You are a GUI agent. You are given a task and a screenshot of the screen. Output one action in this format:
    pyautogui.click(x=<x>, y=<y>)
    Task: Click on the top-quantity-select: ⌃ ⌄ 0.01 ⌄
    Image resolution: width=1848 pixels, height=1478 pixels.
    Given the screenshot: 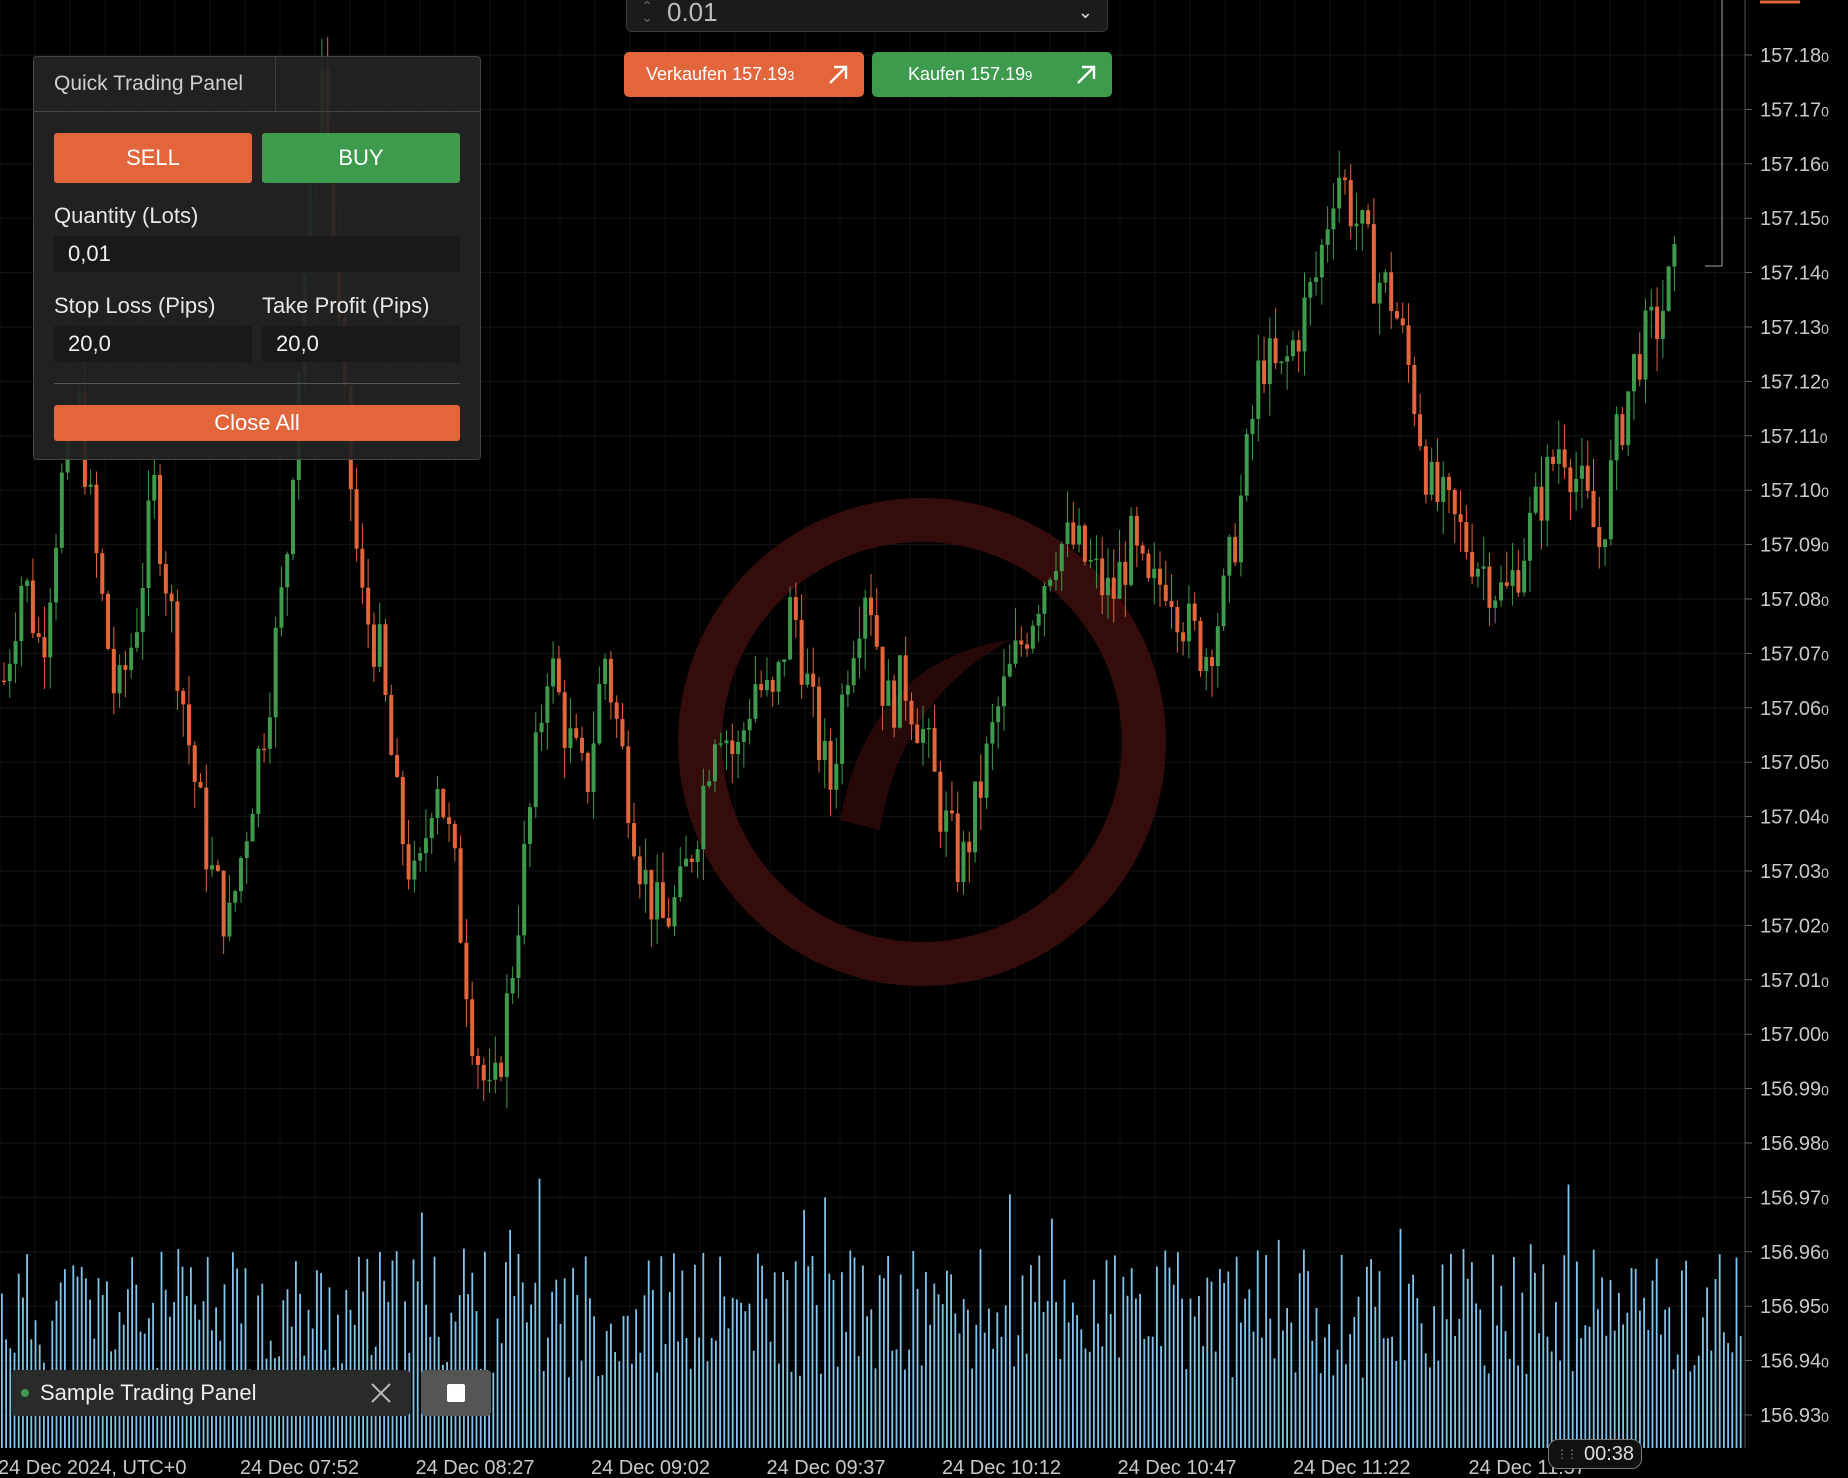 What is the action you would take?
    pyautogui.click(x=867, y=16)
    